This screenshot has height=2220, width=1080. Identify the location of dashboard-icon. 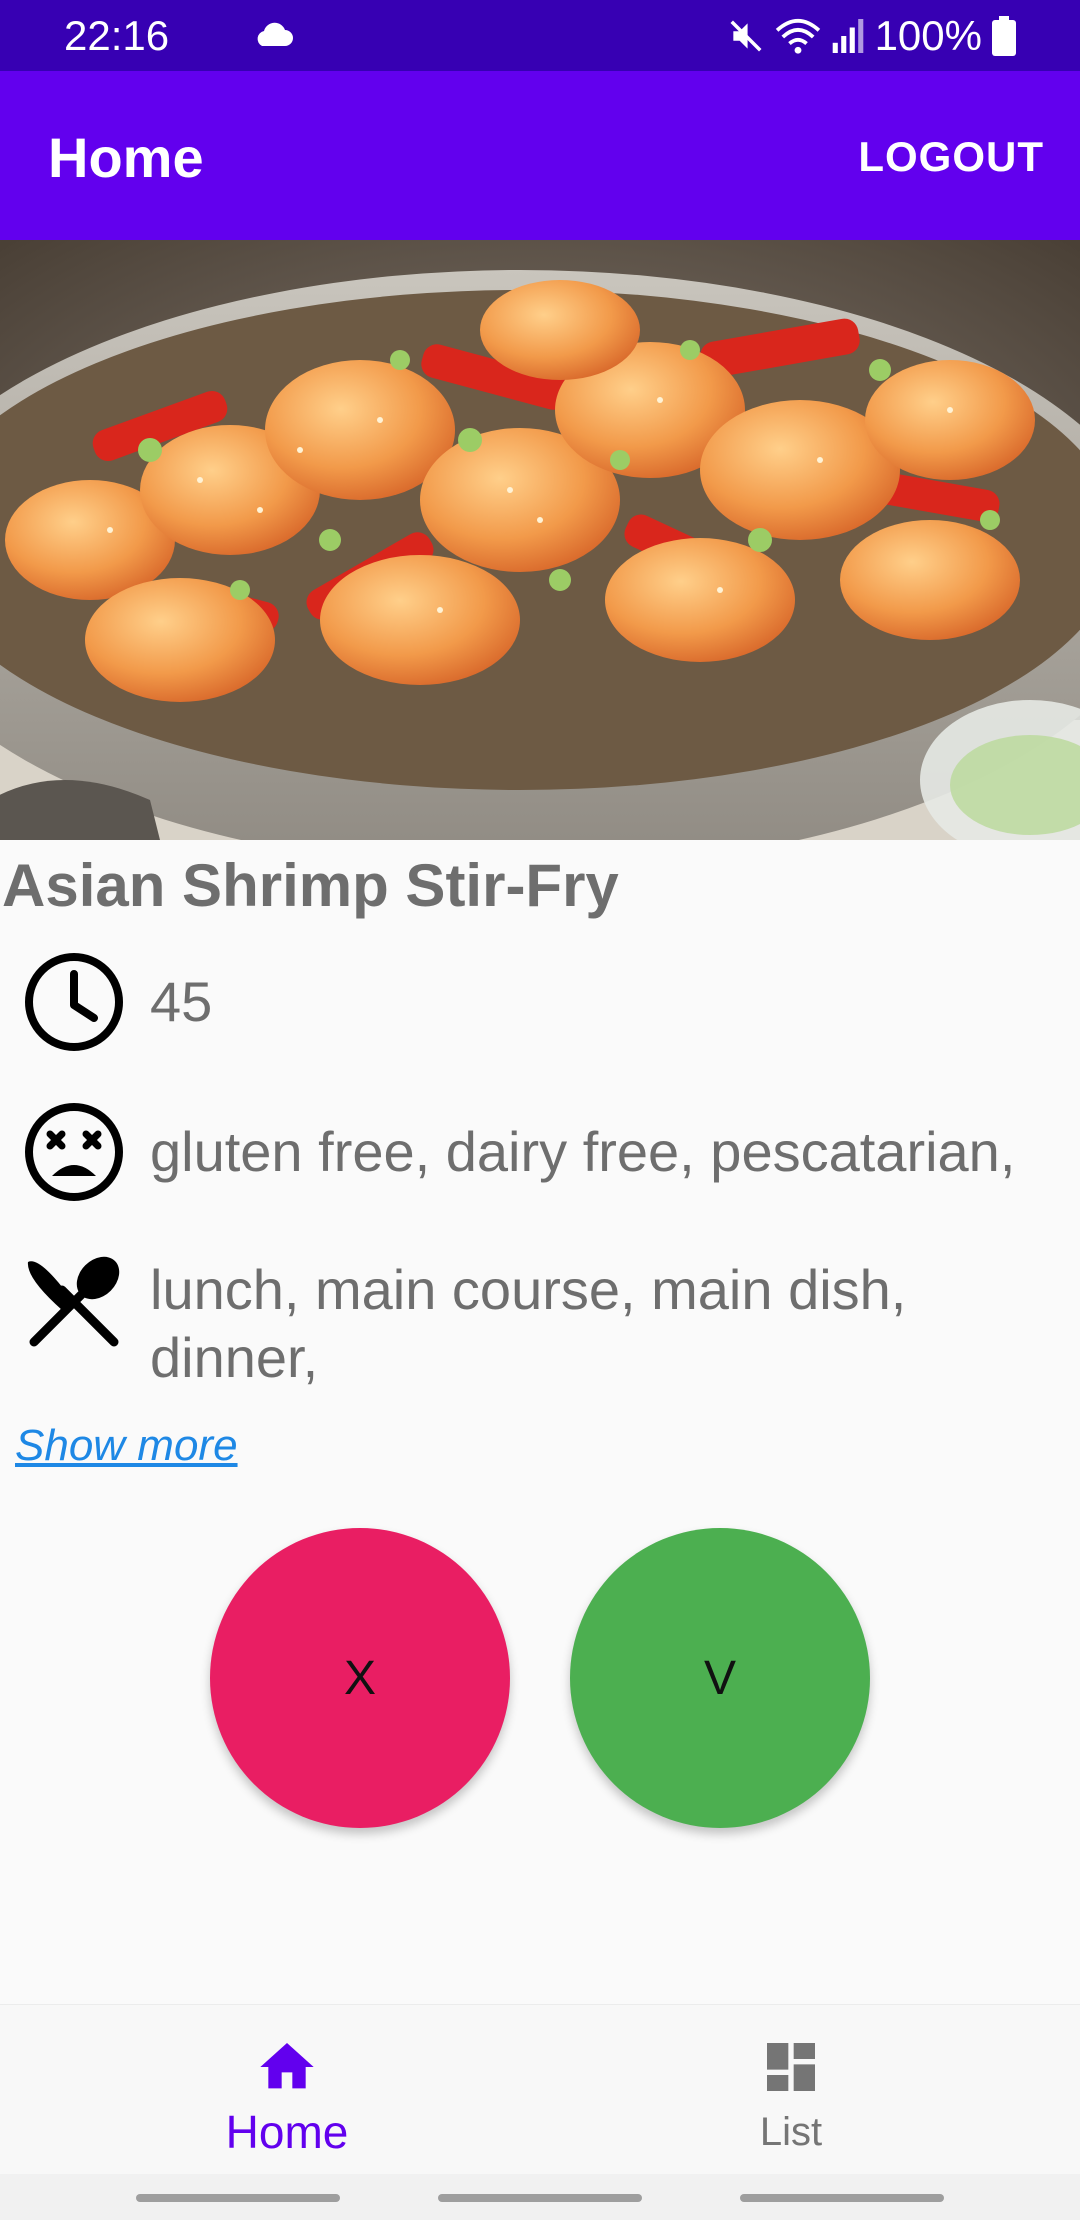
(791, 2067).